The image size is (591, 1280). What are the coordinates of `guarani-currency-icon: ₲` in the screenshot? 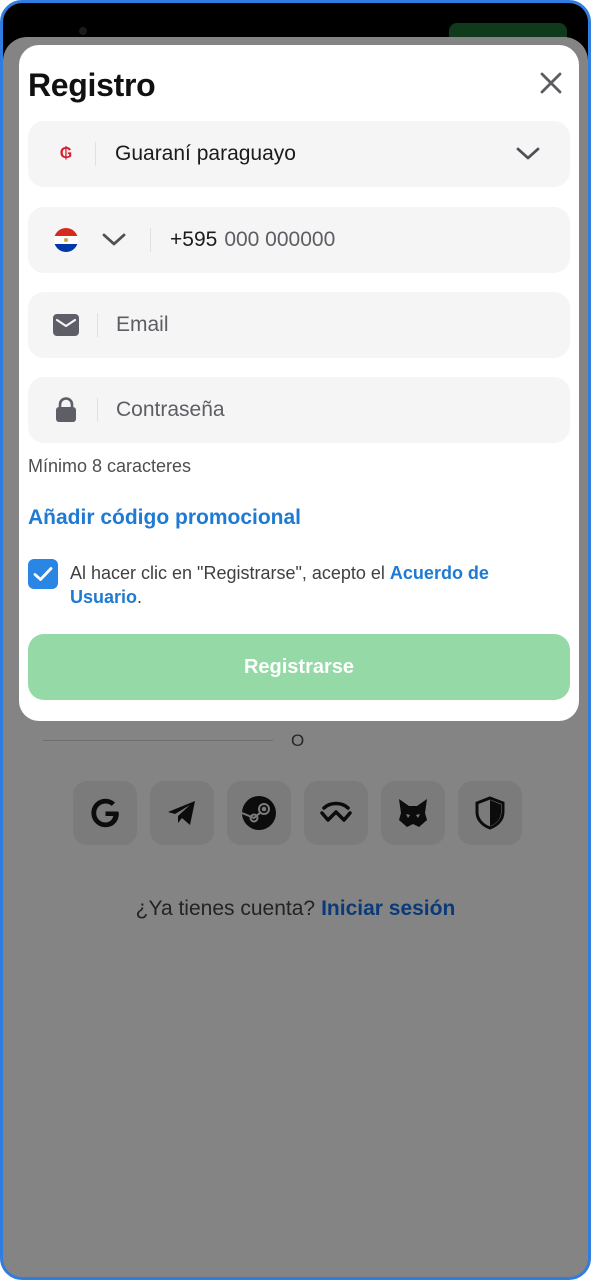 It's located at (66, 153).